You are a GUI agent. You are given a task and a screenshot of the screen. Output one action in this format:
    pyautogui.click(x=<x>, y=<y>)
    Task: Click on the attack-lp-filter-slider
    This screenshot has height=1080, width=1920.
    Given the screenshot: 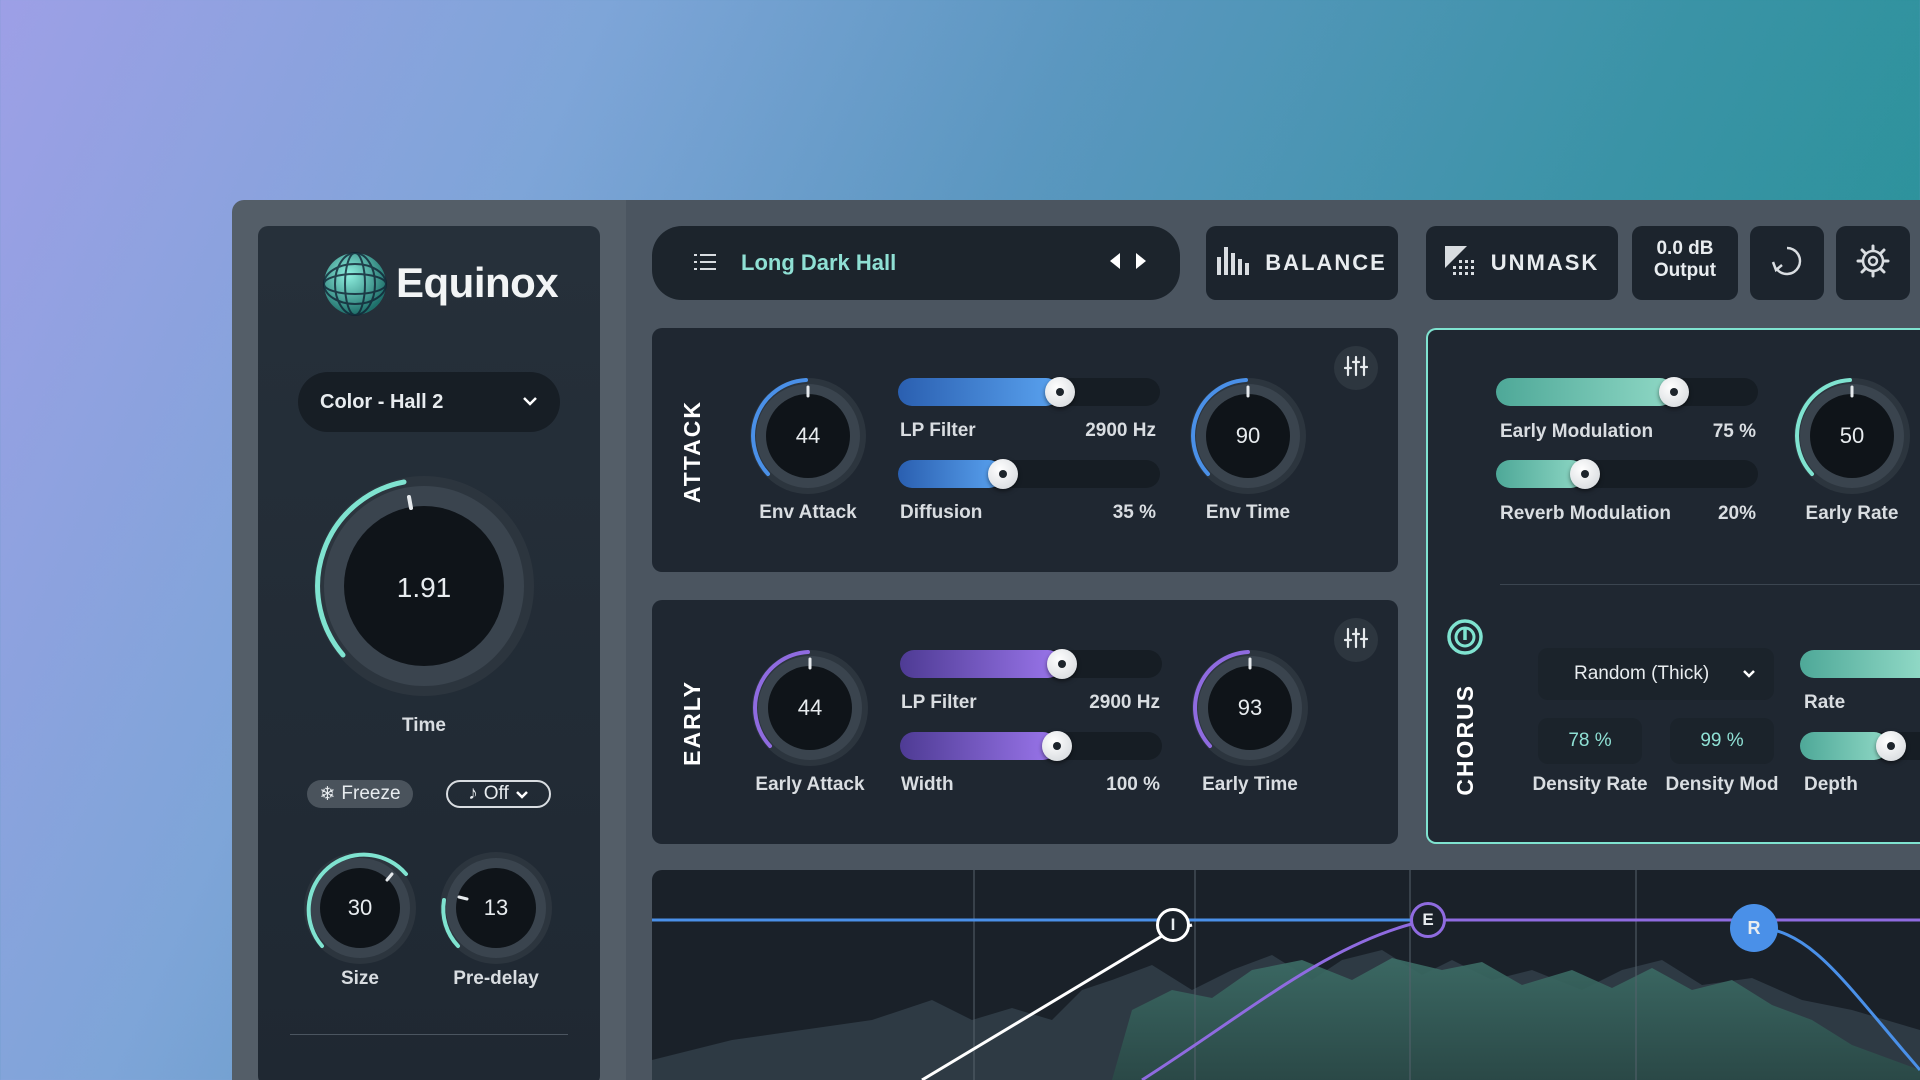 What is the action you would take?
    pyautogui.click(x=1029, y=392)
    